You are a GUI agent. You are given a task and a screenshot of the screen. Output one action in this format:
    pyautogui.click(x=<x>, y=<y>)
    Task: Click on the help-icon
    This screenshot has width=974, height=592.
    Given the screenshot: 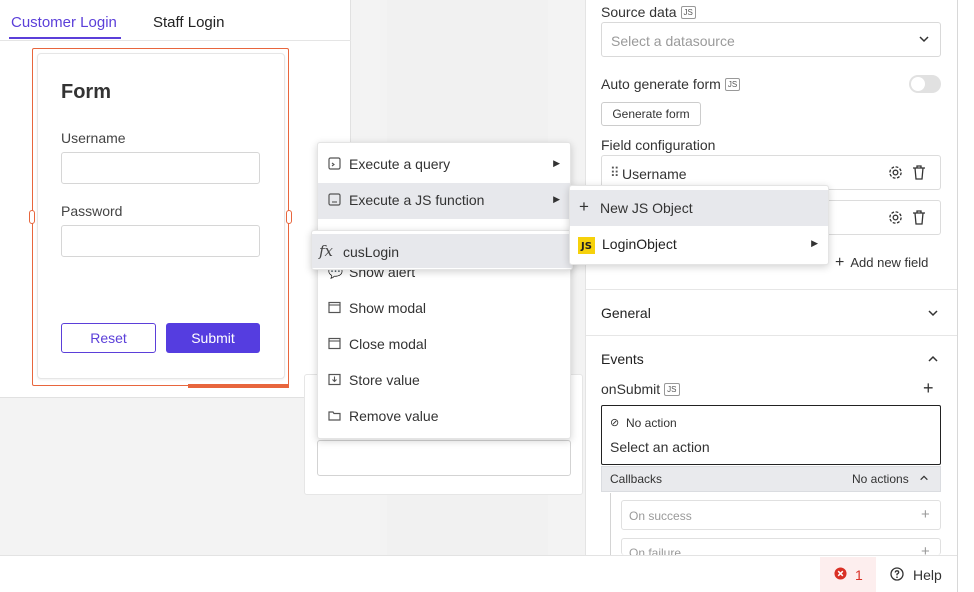 What is the action you would take?
    pyautogui.click(x=897, y=574)
    